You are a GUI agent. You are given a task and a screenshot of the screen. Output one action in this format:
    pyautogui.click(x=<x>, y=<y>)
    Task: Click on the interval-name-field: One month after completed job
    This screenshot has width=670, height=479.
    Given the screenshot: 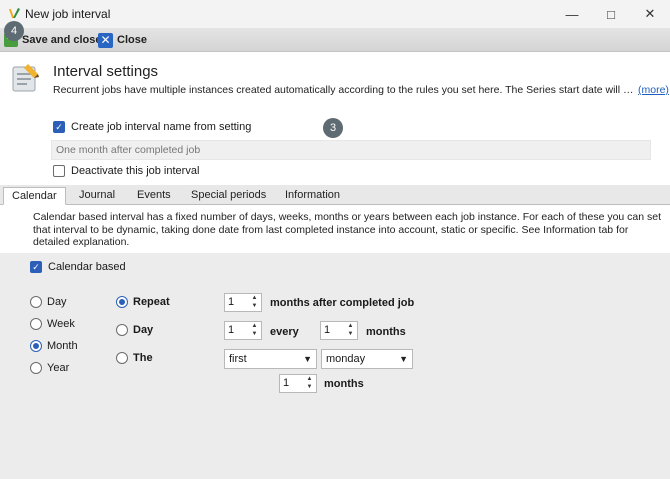 What is the action you would take?
    pyautogui.click(x=351, y=150)
    